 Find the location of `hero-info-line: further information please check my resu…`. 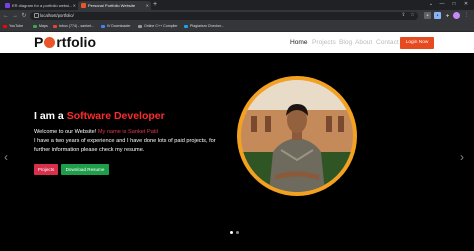

hero-info-line: further information please check my resu… is located at coordinates (89, 150).